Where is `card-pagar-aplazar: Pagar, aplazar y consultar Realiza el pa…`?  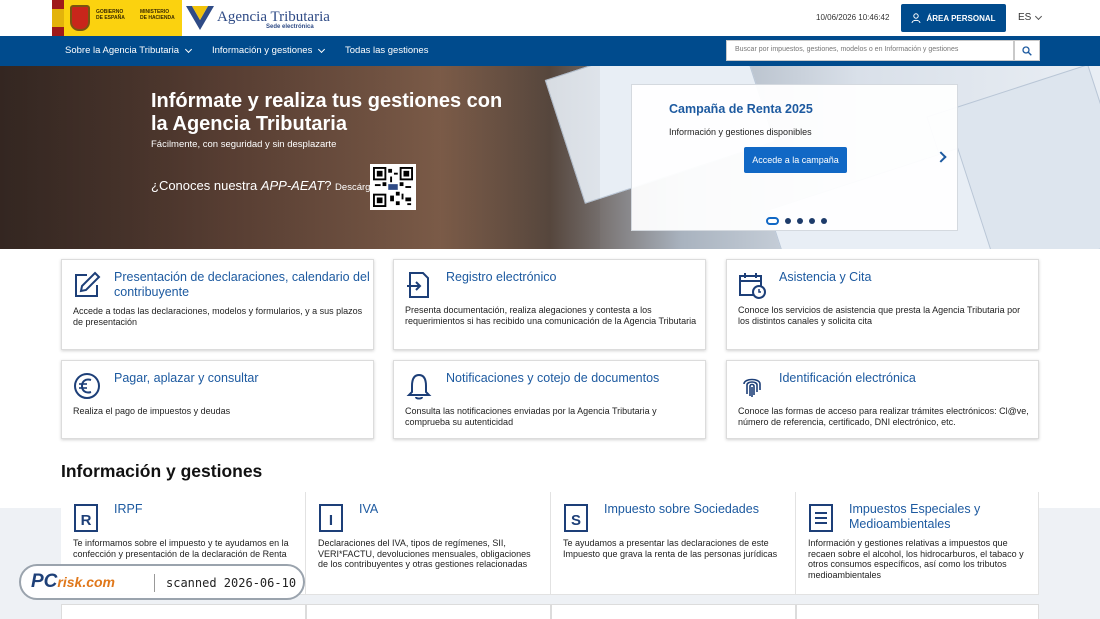 card-pagar-aplazar: Pagar, aplazar y consultar Realiza el pa… is located at coordinates (217, 399).